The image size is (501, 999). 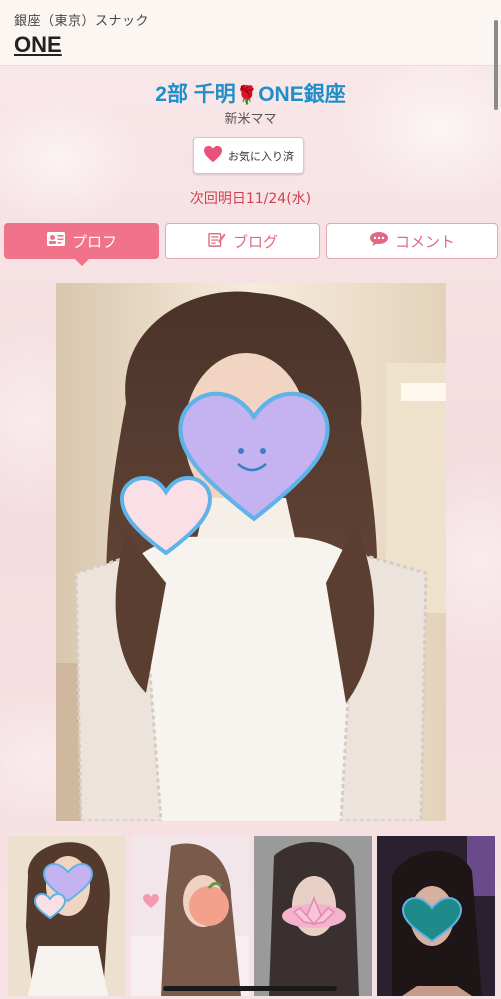 I want to click on rose-icon: 🌹, so click(x=247, y=95).